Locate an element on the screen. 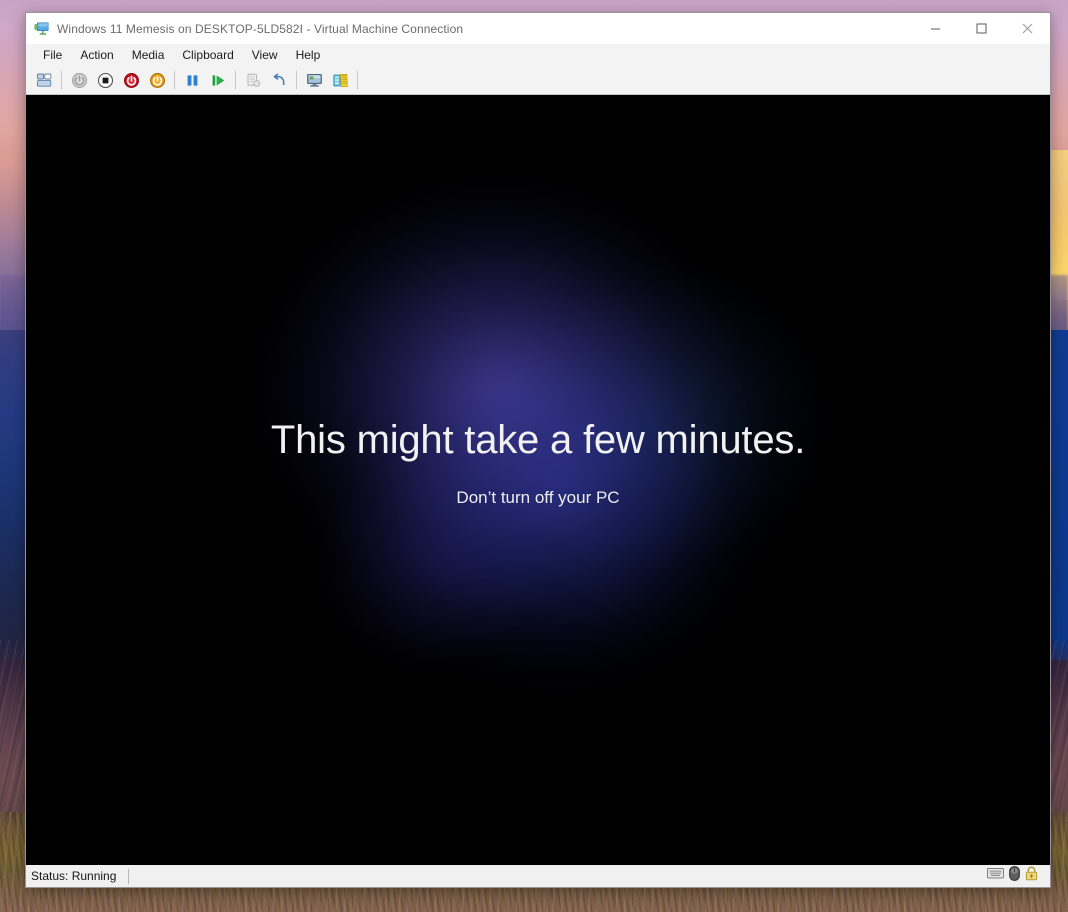  menu-item-media: Media is located at coordinates (148, 55).